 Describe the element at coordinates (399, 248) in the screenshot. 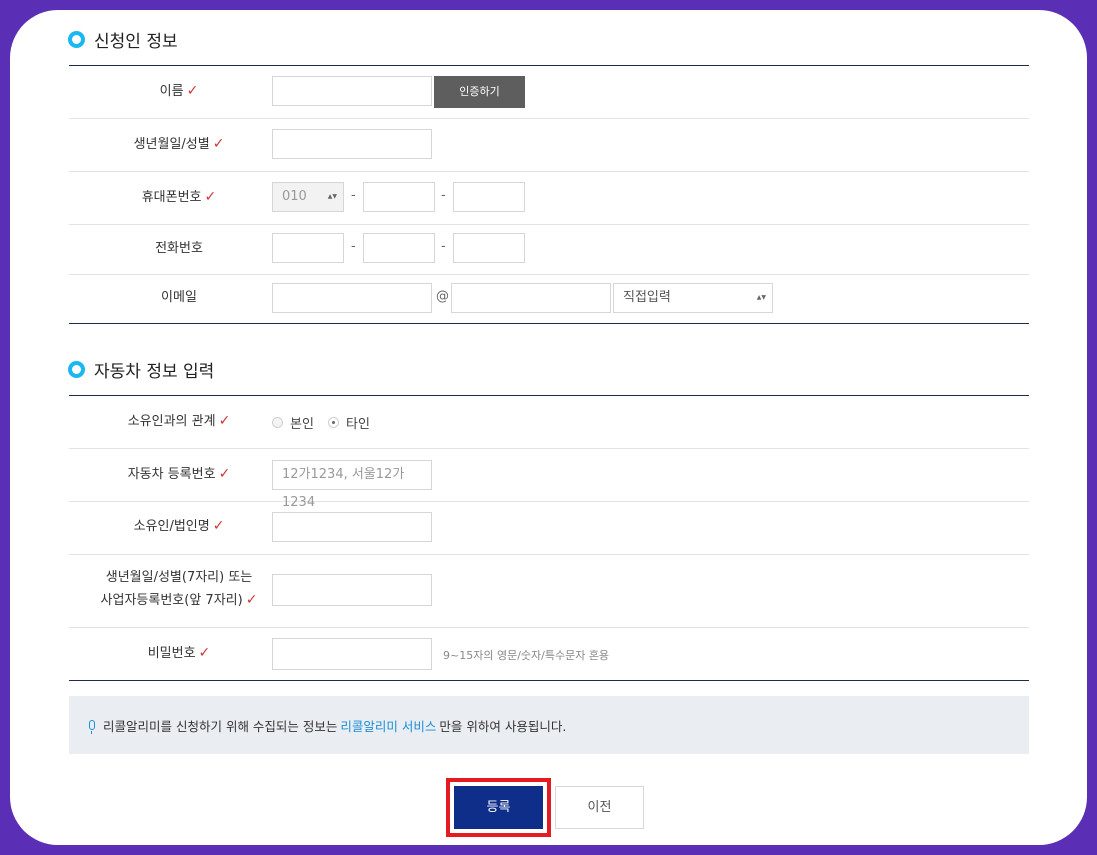

I see `phone-mid-input` at that location.